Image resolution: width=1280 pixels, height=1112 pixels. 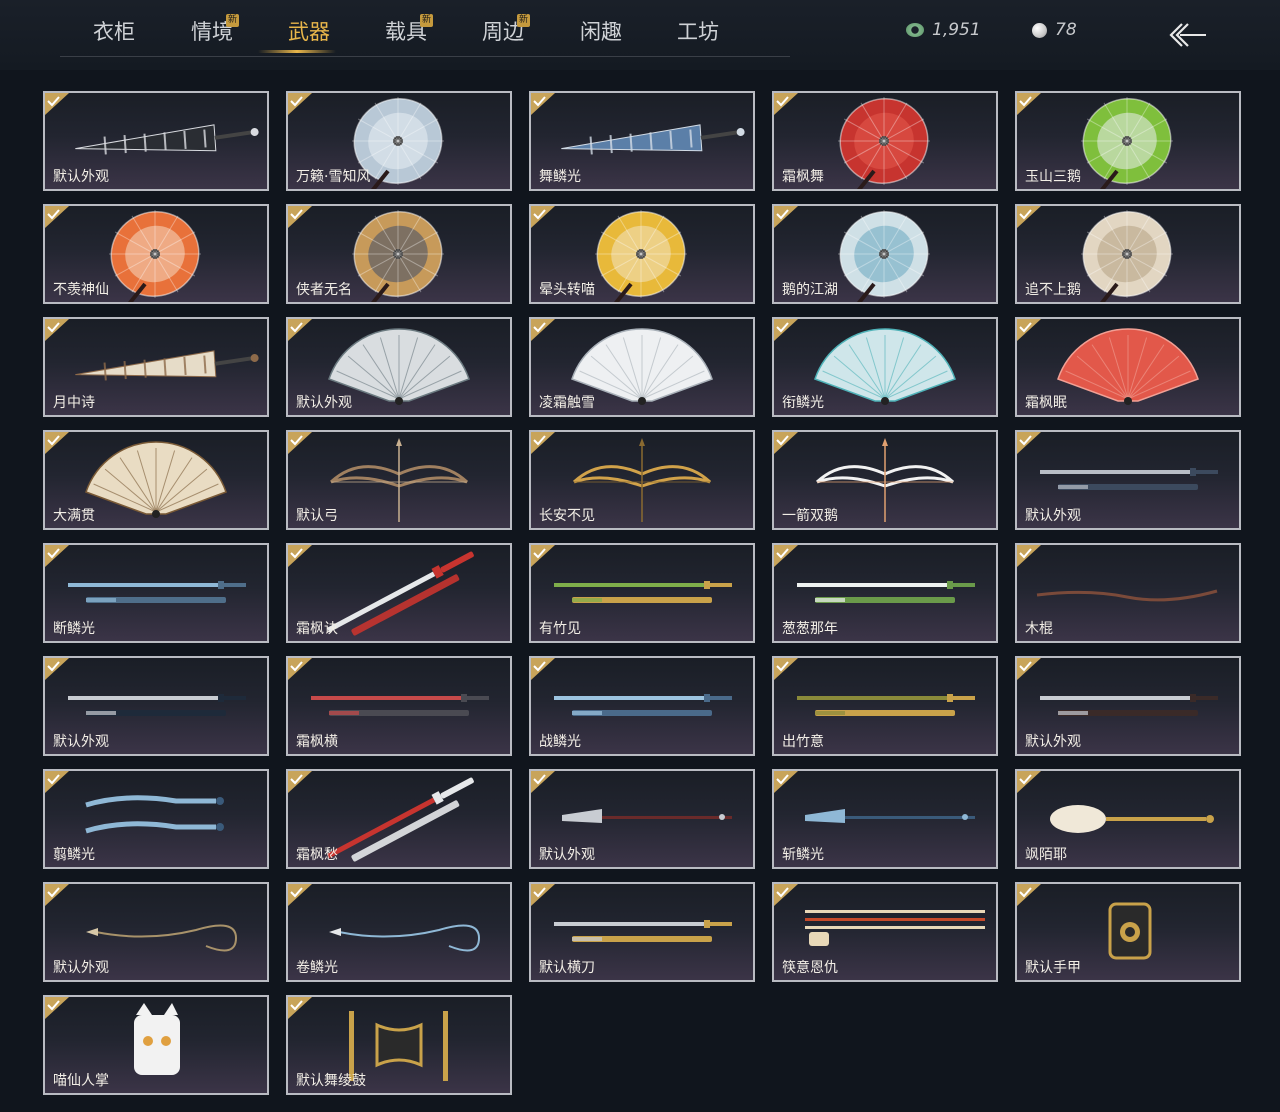 I want to click on weapon-skin-name: 默认横刀, so click(x=567, y=968).